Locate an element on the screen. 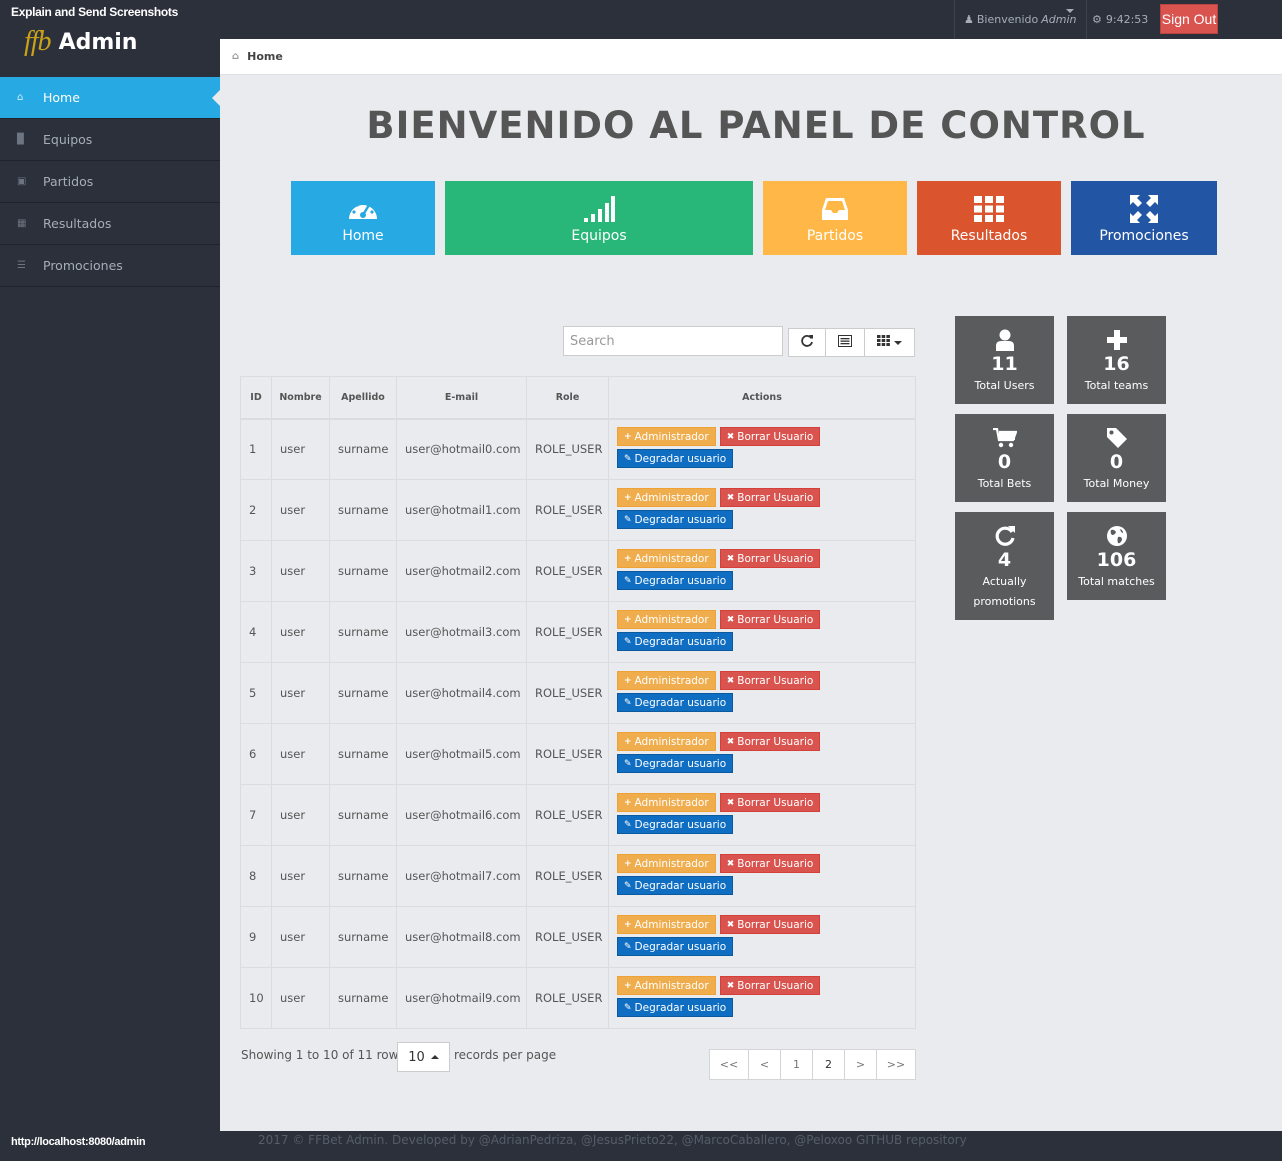  user-icon: ♟ is located at coordinates (969, 19).